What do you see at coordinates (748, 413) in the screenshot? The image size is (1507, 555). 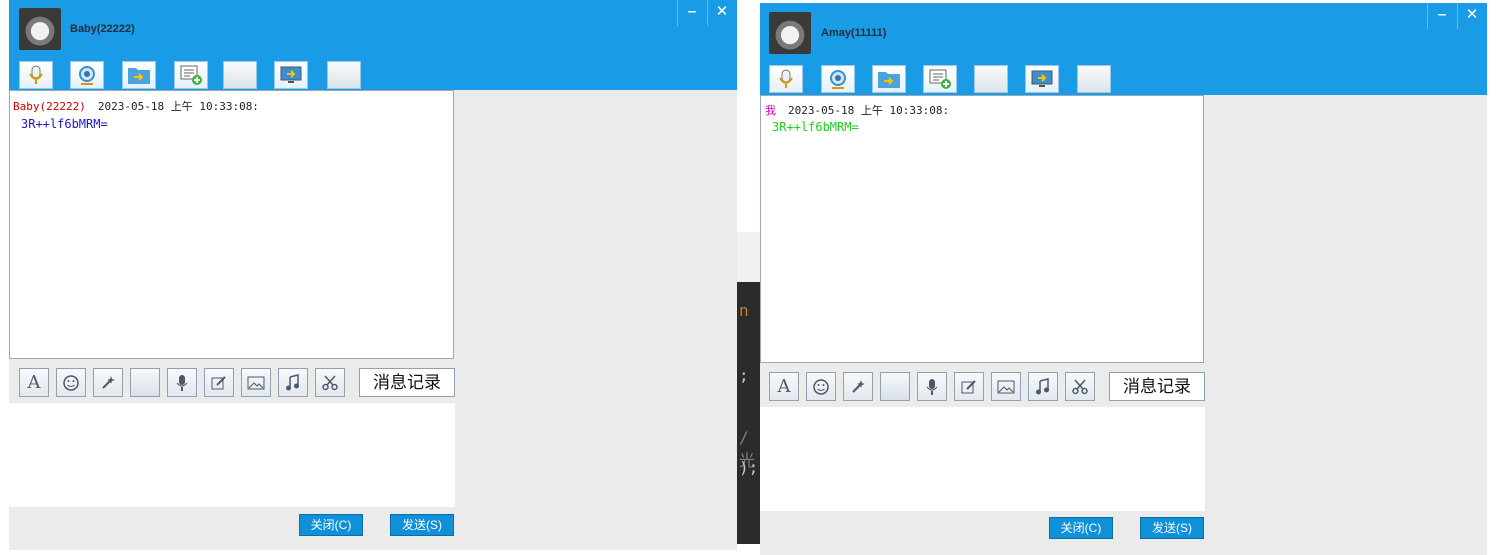 I see `background-code-editor: n ; /光 );` at bounding box center [748, 413].